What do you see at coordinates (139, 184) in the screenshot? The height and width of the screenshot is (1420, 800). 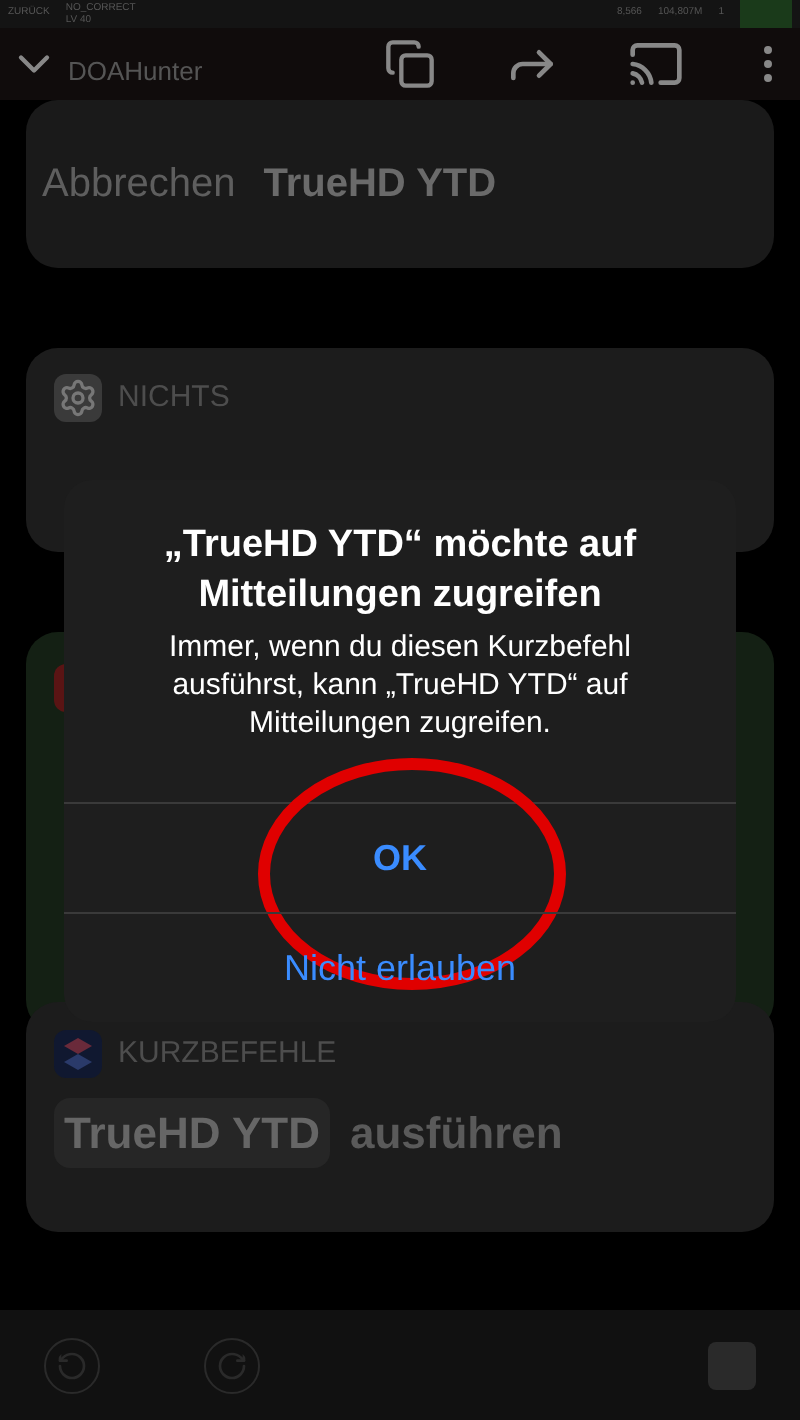 I see `cancel-button: Abbrechen` at bounding box center [139, 184].